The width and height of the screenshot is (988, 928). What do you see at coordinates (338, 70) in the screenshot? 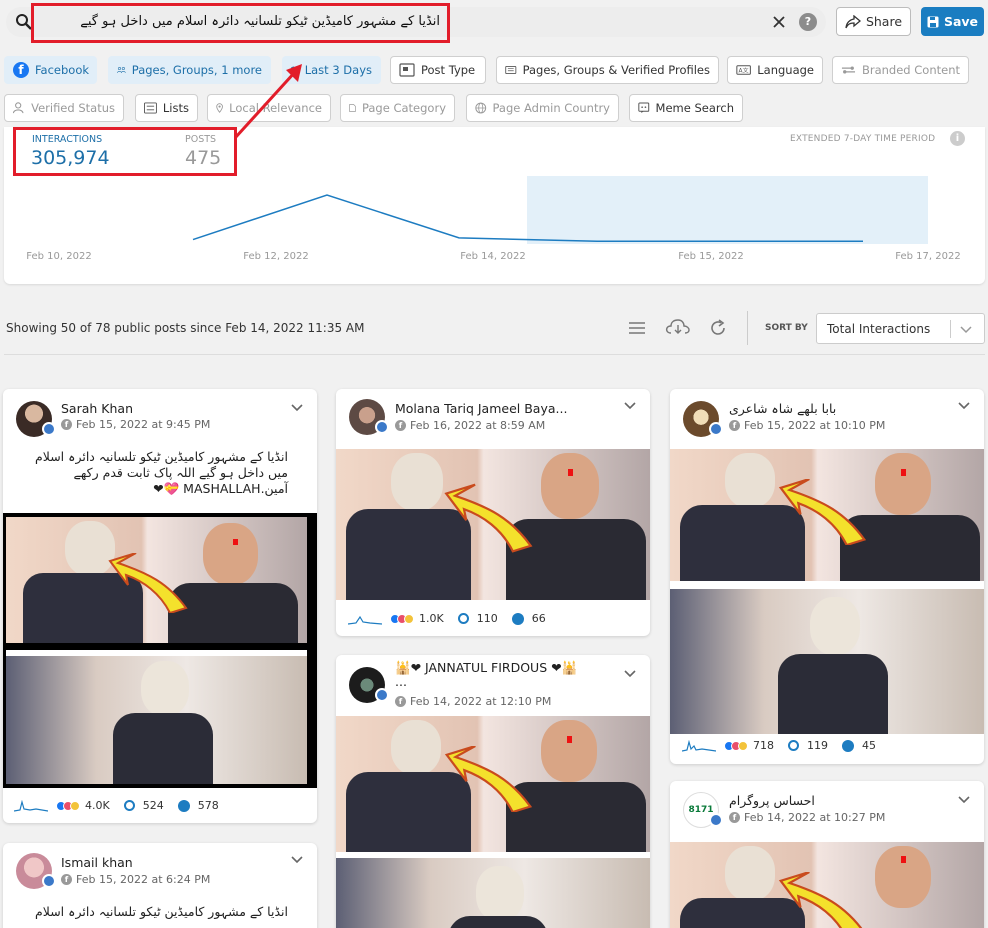
I see `filter-date-range-label: Last 3 Days` at bounding box center [338, 70].